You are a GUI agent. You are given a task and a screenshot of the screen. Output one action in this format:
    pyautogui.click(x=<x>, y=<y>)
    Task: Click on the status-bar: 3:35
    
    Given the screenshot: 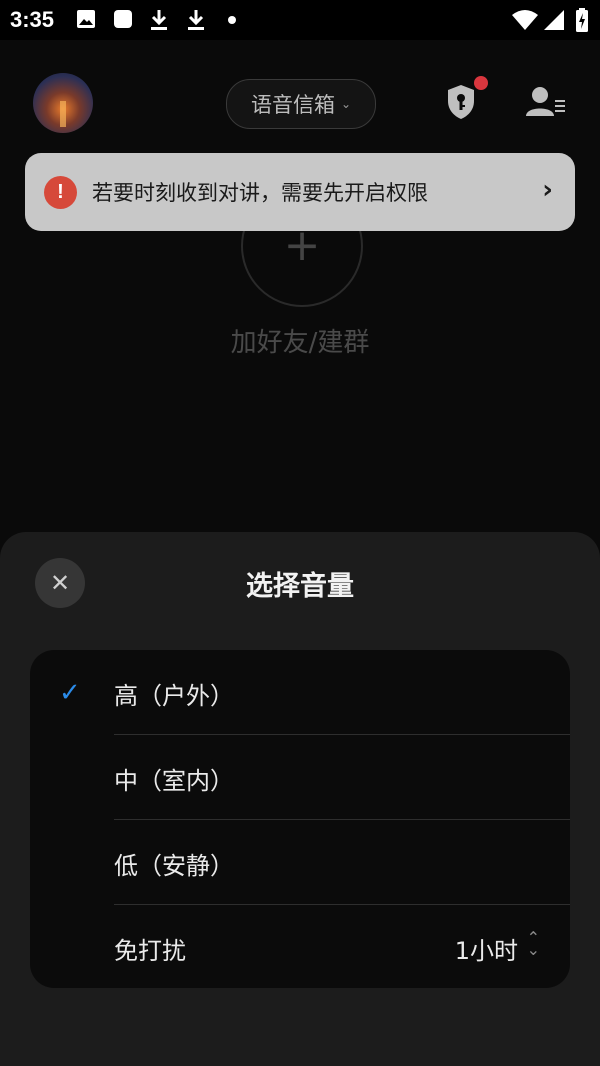 What is the action you would take?
    pyautogui.click(x=300, y=20)
    